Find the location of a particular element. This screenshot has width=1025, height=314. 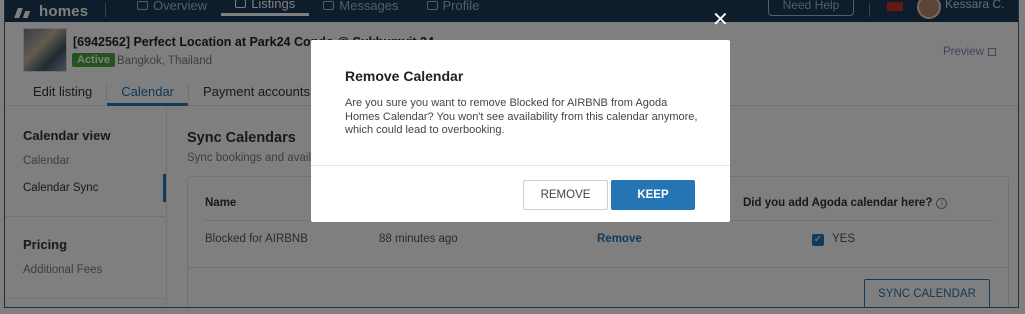

close-icon: ✕ is located at coordinates (720, 20).